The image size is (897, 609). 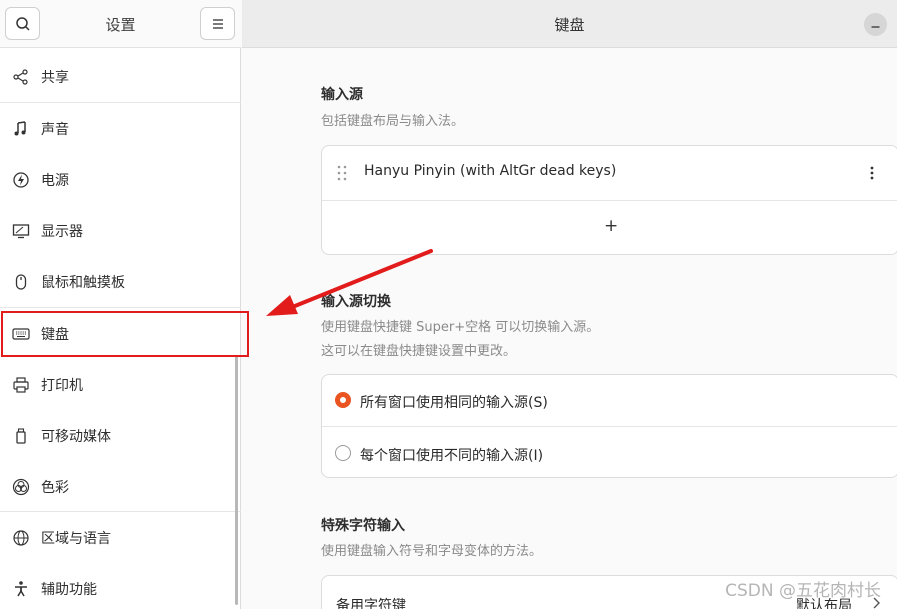 What do you see at coordinates (454, 403) in the screenshot?
I see `option-label: 所有窗口使用相同的输入源(S)` at bounding box center [454, 403].